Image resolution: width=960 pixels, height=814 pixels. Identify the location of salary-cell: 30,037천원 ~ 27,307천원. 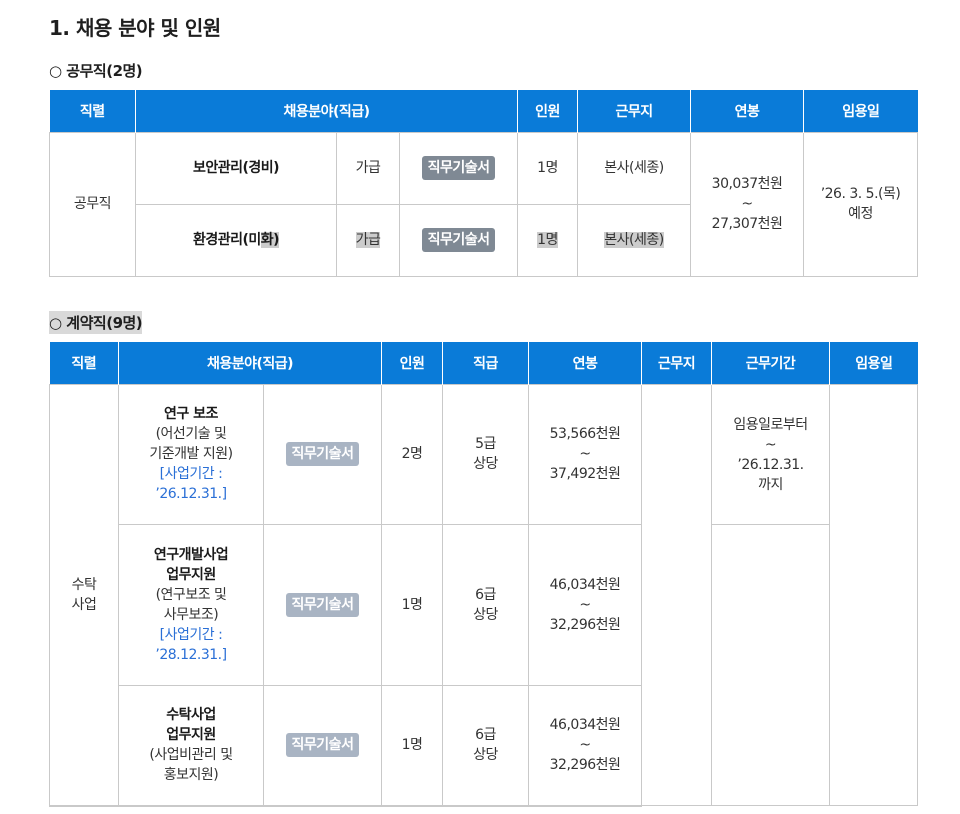
(747, 204).